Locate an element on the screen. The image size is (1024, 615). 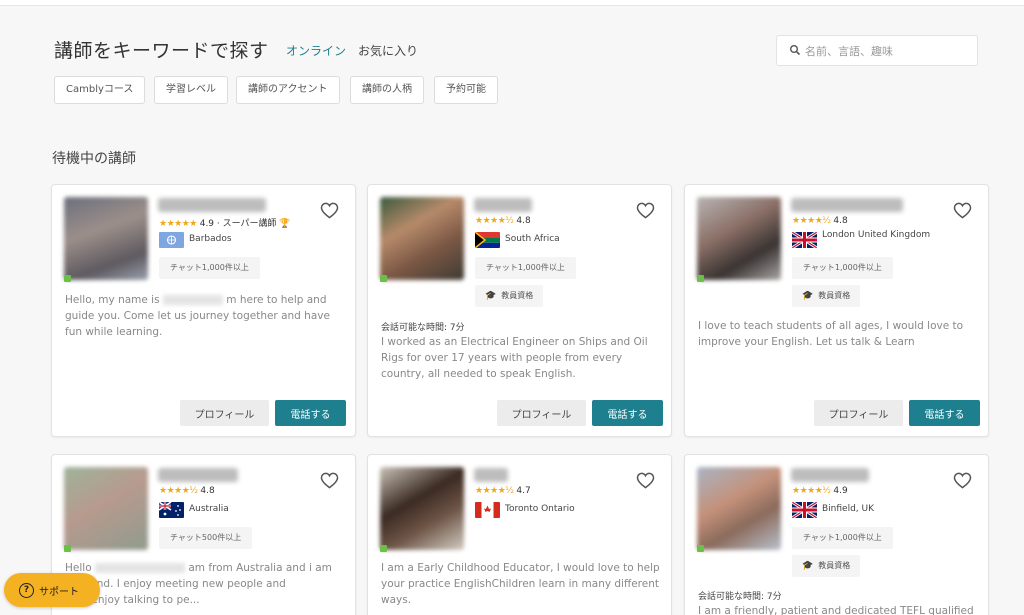
search-input is located at coordinates (887, 51).